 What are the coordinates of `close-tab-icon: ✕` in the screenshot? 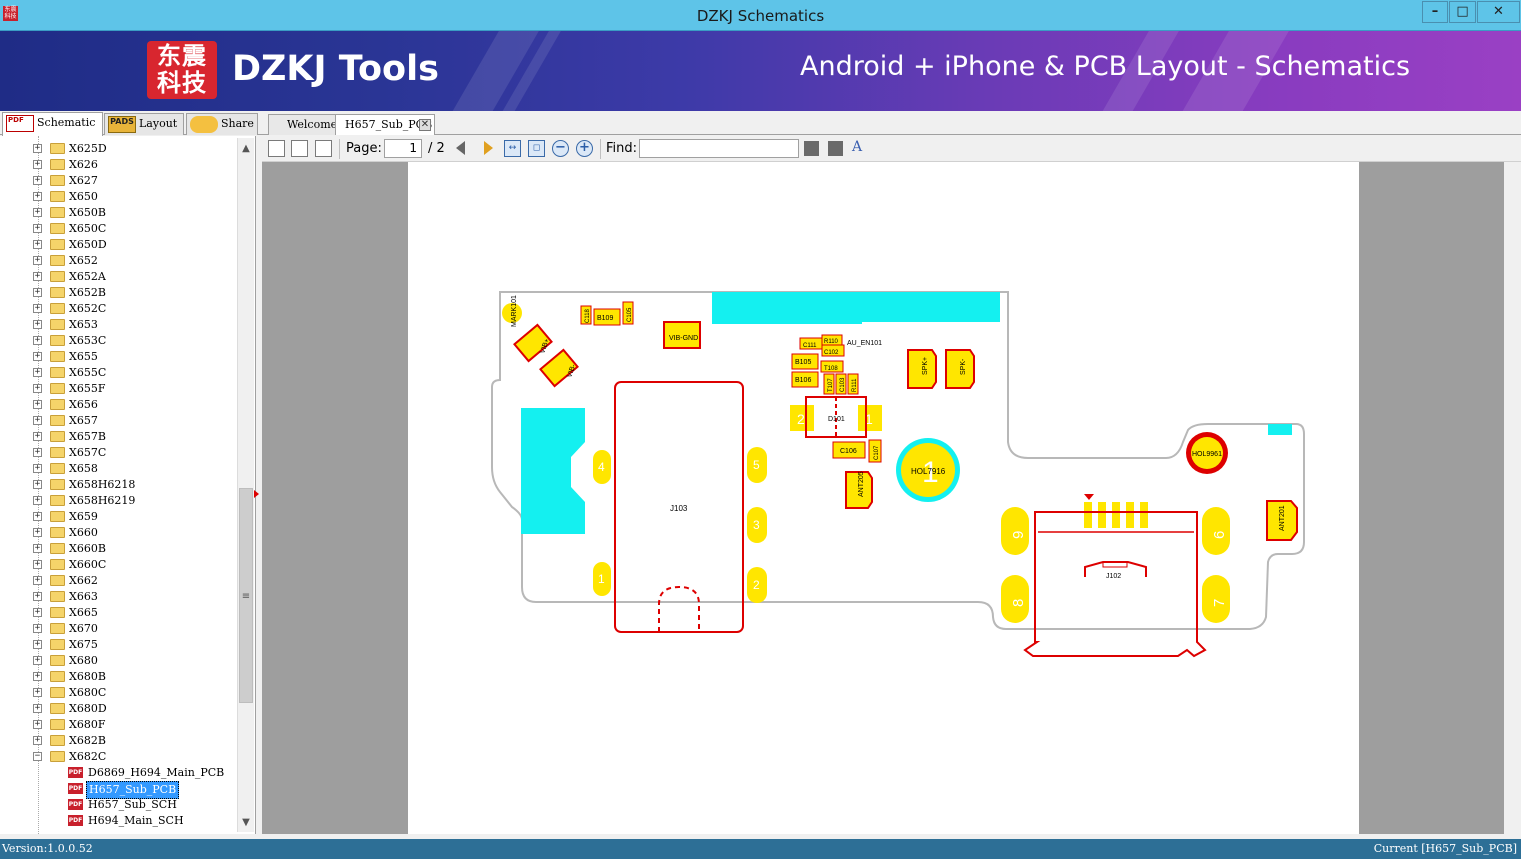 It's located at (425, 125).